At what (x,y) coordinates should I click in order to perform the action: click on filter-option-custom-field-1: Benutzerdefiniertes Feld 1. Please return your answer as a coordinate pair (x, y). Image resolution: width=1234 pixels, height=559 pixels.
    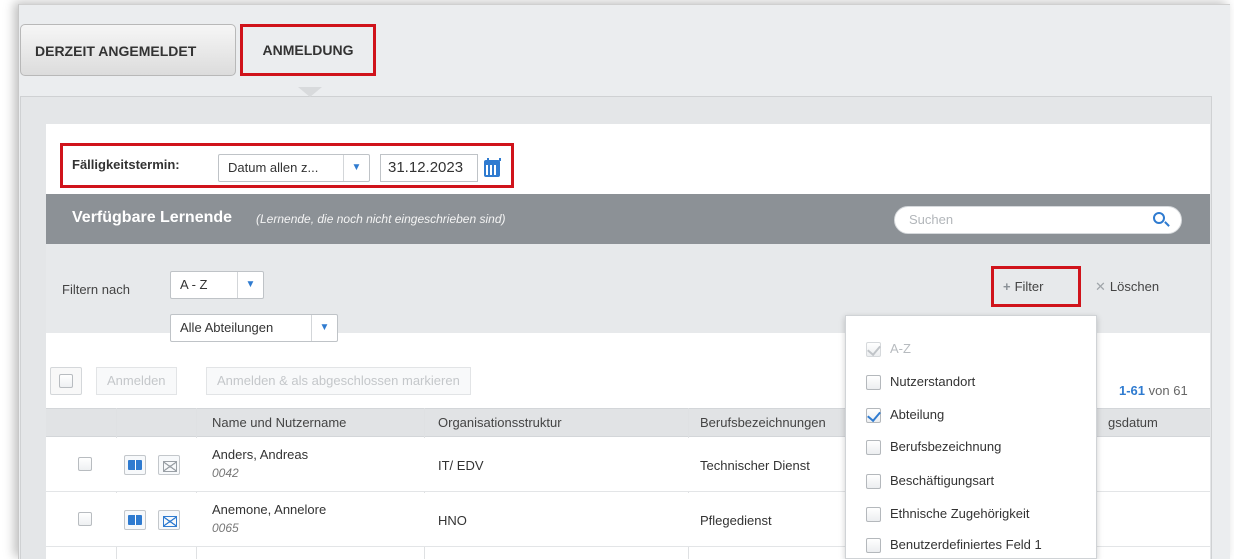
    Looking at the image, I should click on (972, 544).